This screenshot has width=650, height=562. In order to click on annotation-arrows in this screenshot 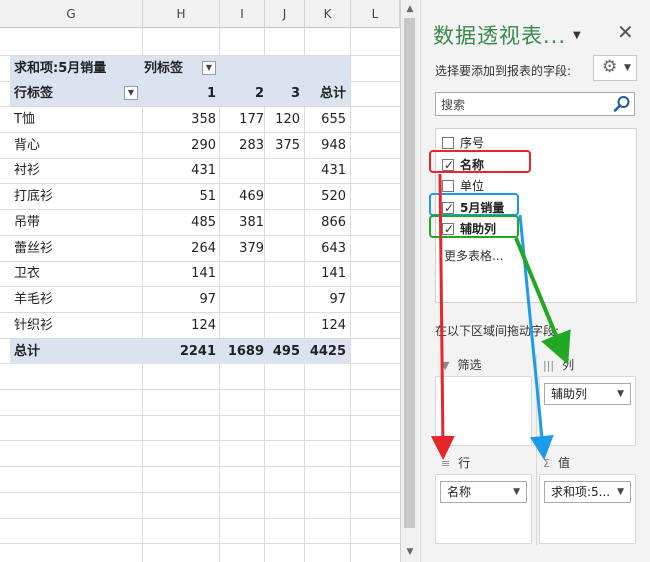, I will do `click(500, 316)`.